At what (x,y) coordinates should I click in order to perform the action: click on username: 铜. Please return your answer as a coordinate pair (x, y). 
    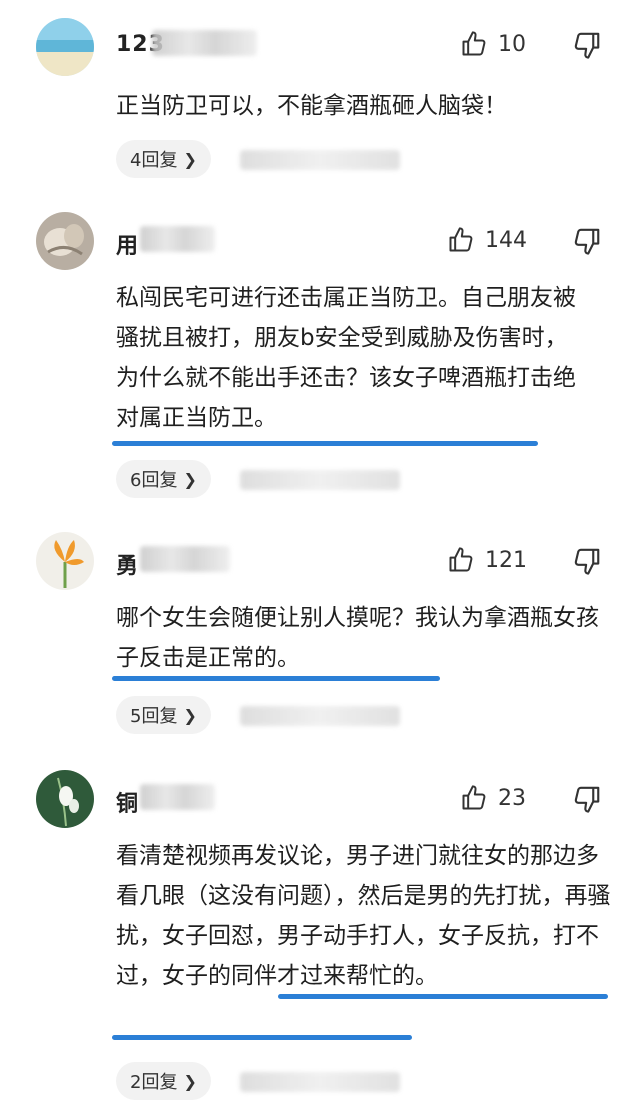
    Looking at the image, I should click on (127, 802).